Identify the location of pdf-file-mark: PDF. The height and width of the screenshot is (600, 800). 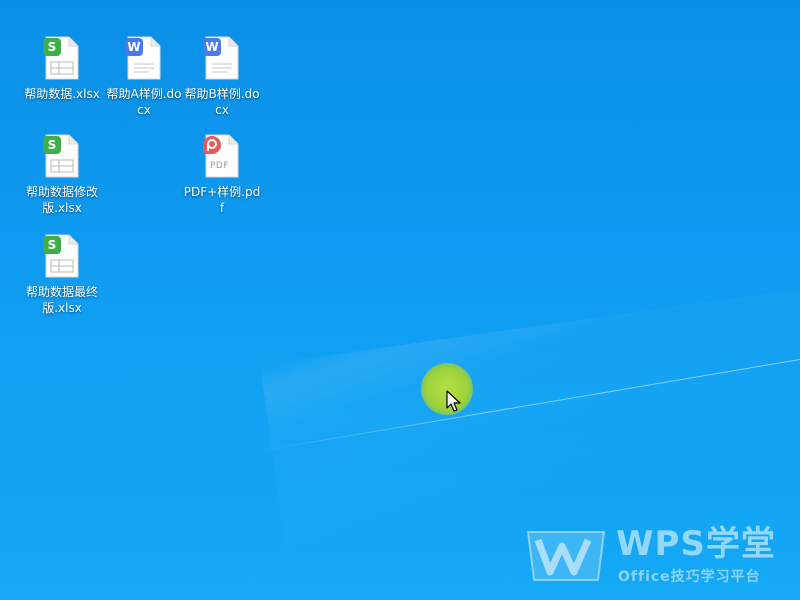
(220, 166).